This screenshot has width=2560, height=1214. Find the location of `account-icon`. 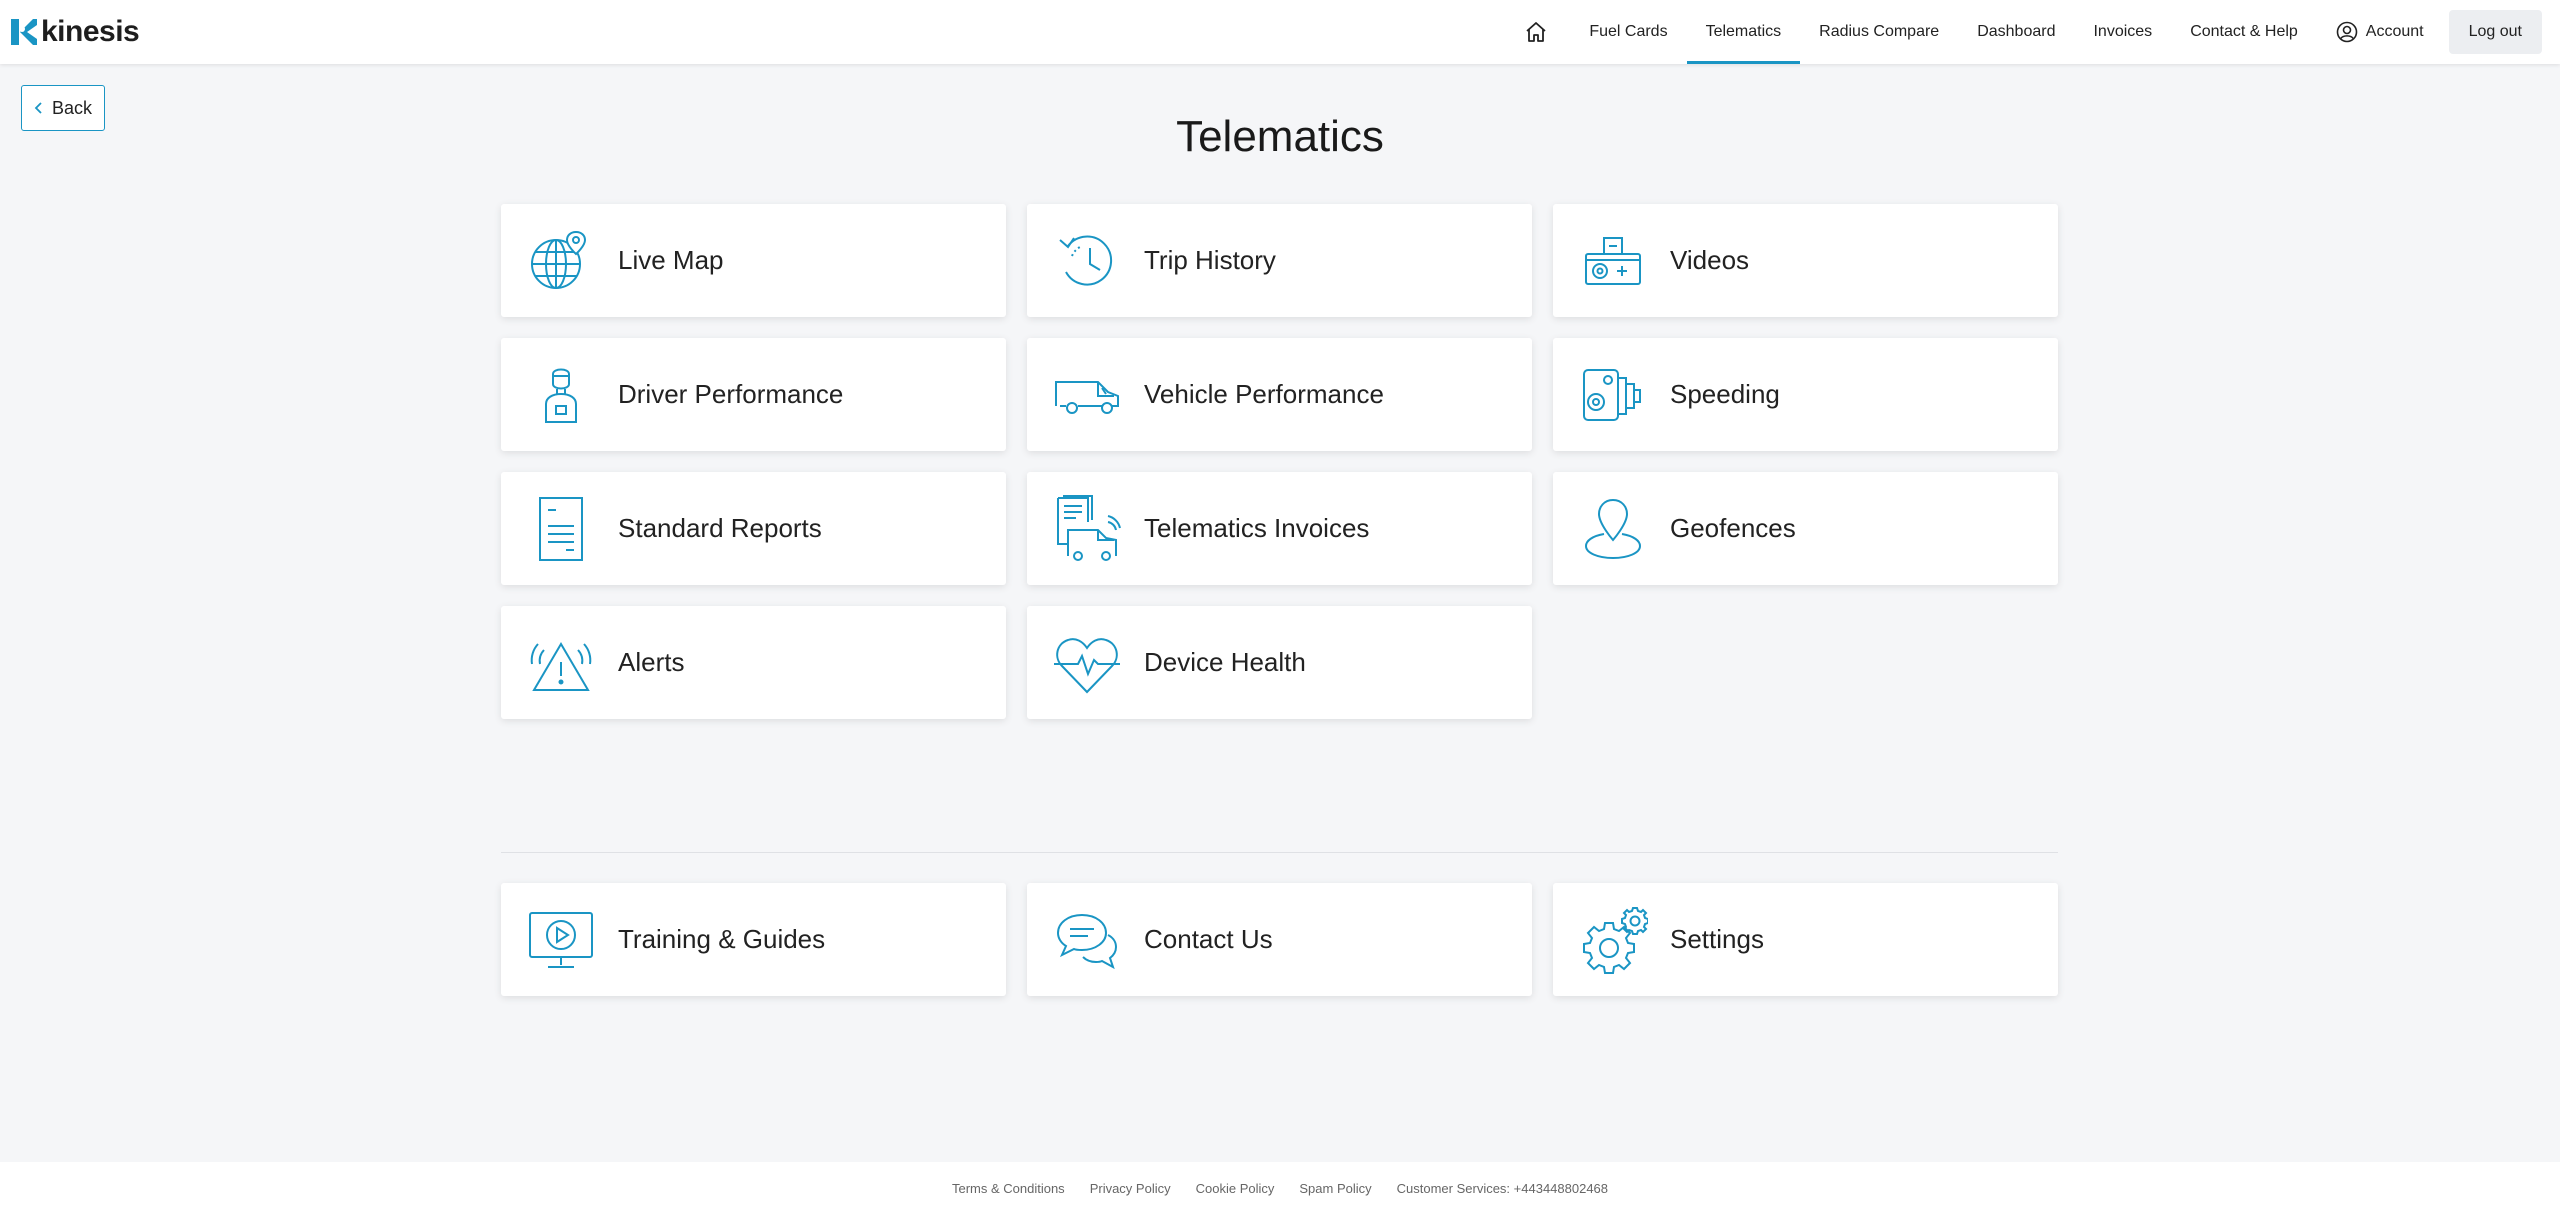

account-icon is located at coordinates (2347, 32).